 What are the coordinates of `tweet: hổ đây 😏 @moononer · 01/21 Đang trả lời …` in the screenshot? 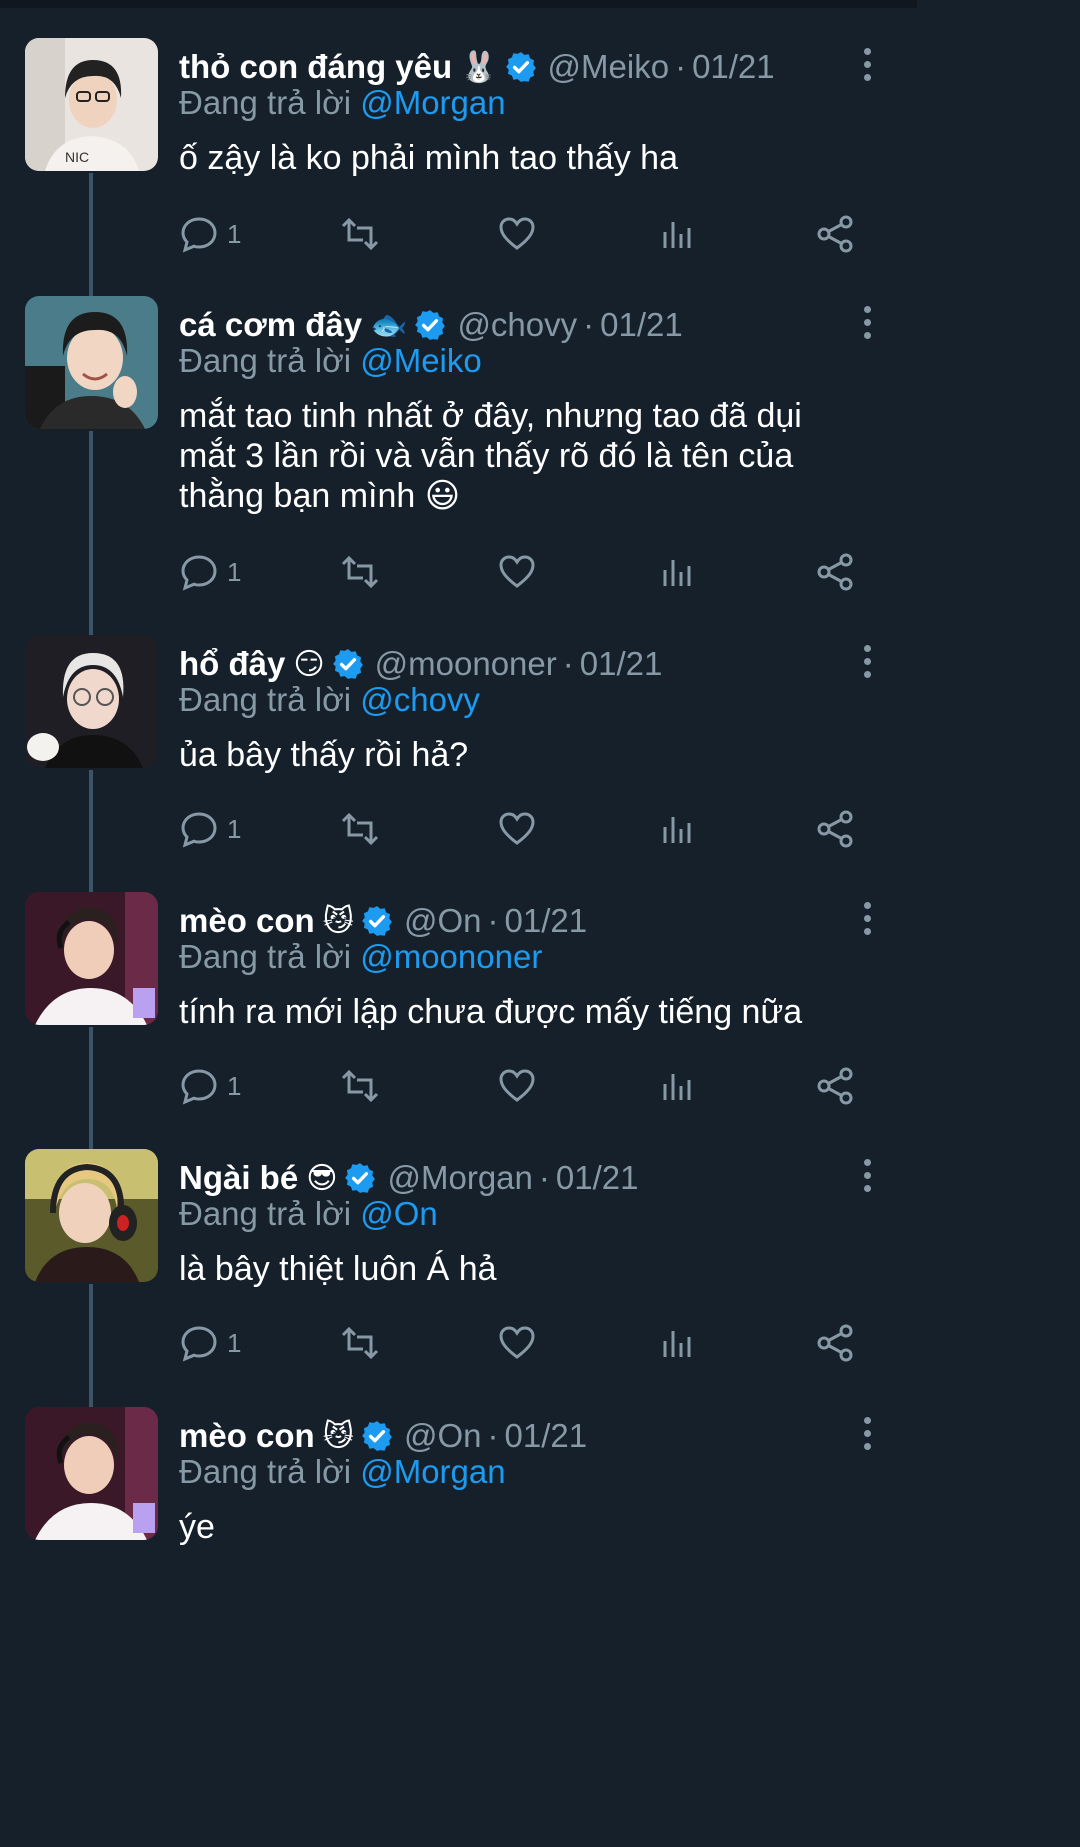 It's located at (458, 764).